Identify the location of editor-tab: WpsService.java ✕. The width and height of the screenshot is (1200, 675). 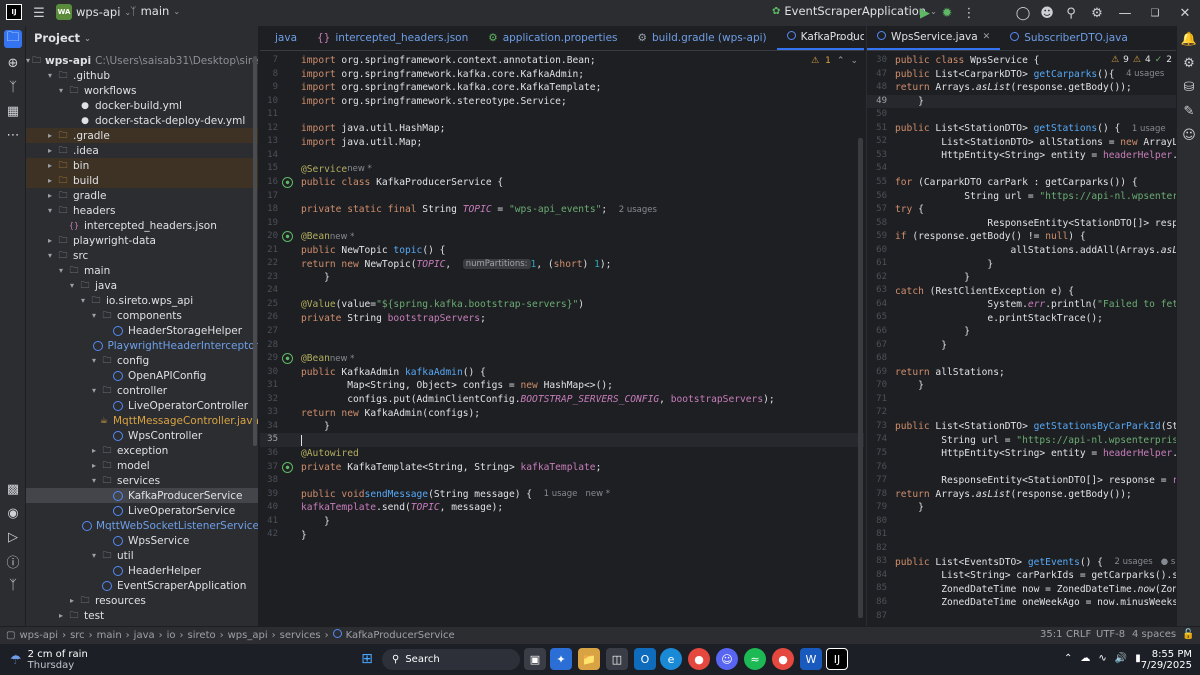
(934, 38).